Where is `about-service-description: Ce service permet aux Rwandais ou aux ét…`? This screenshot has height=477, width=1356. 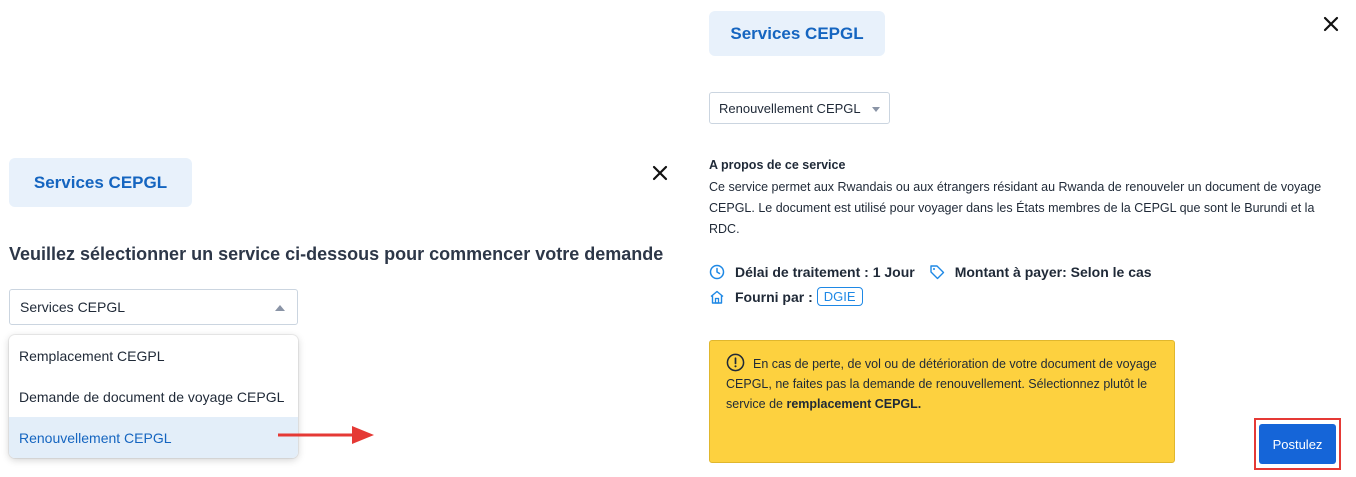
about-service-description: Ce service permet aux Rwandais ou aux ét… is located at coordinates (1015, 208).